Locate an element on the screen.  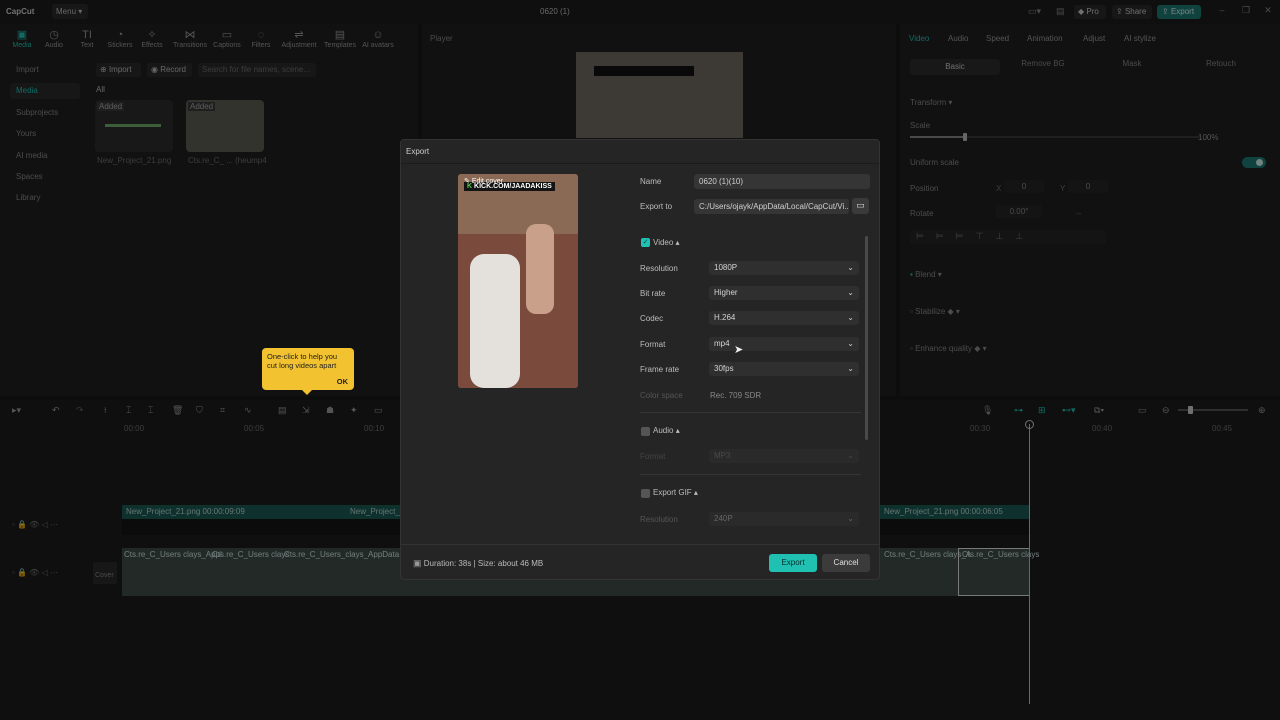
name-input: 0620 (1)(10) is located at coordinates (782, 181).